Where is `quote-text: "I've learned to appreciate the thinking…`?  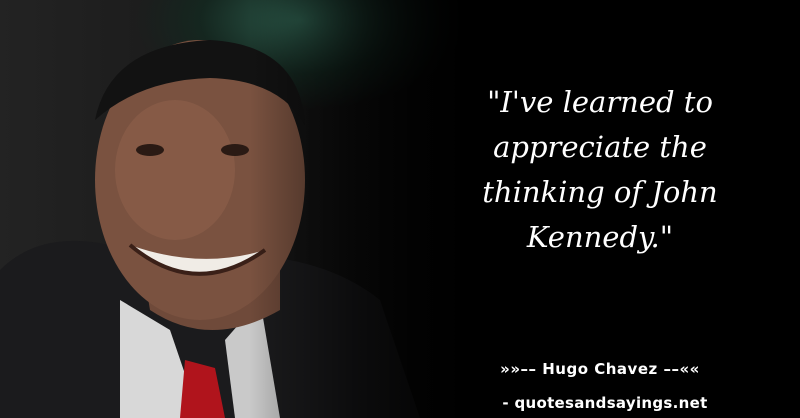
quote-text: "I've learned to appreciate the thinking… is located at coordinates (600, 169).